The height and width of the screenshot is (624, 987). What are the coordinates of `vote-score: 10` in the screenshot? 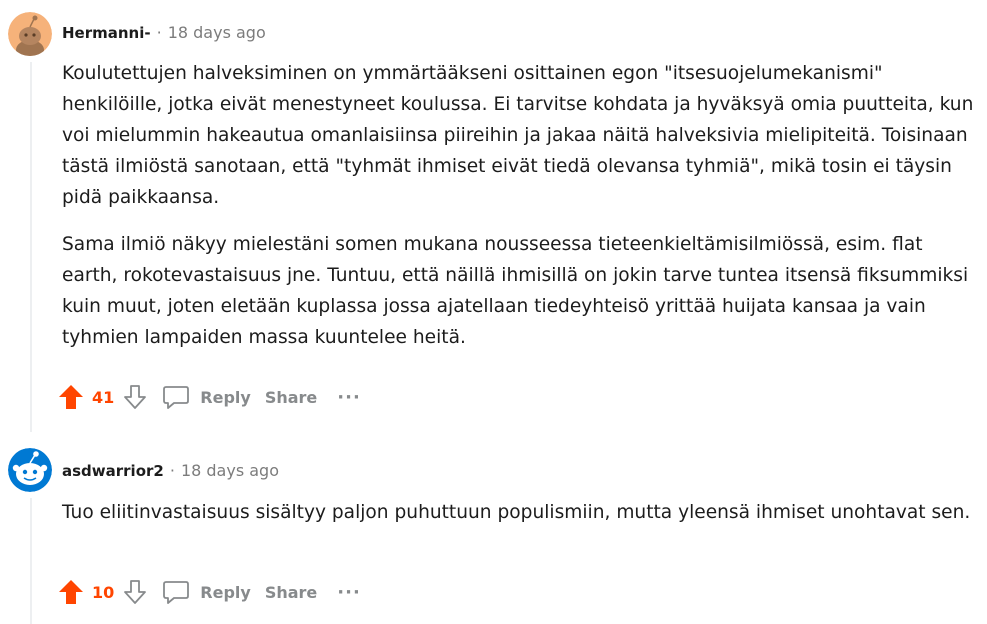 It's located at (103, 592).